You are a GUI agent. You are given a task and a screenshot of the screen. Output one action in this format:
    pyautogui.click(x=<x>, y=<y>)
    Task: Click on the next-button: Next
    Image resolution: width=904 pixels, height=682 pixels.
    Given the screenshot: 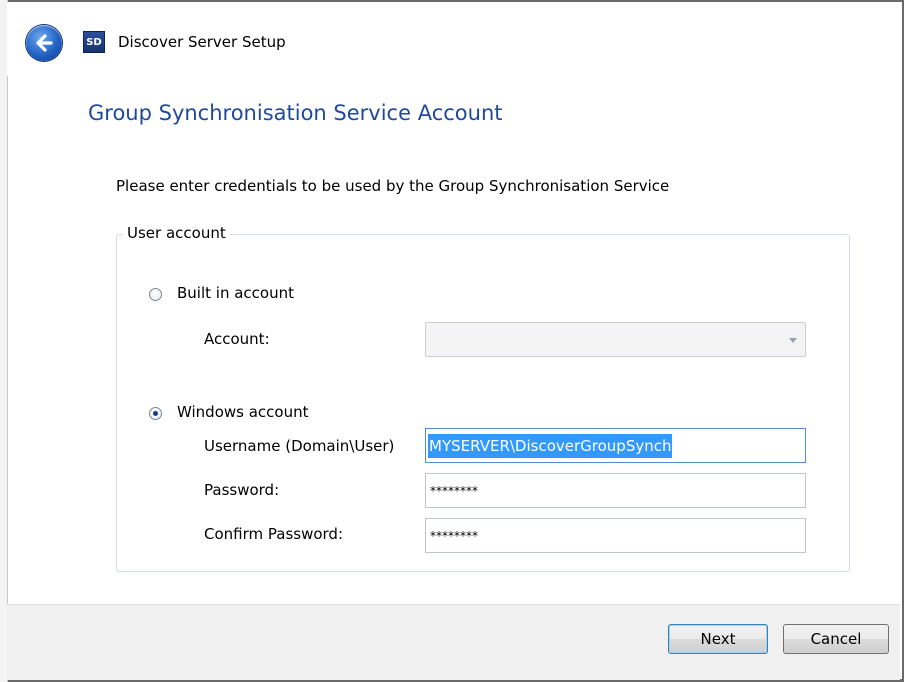 What is the action you would take?
    pyautogui.click(x=718, y=639)
    